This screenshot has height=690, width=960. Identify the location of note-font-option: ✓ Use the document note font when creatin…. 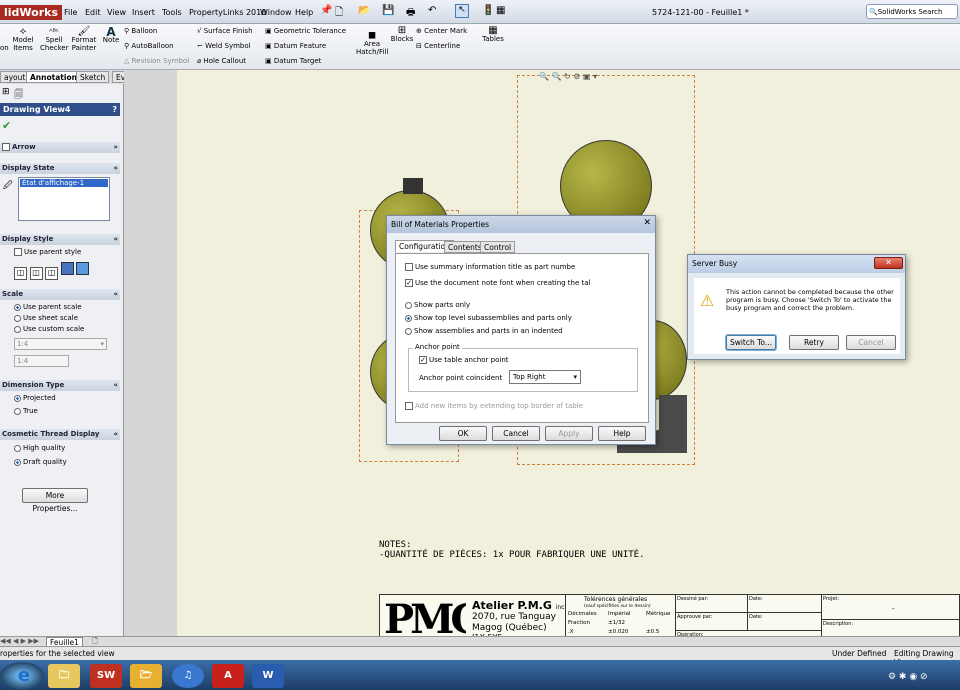
(498, 283).